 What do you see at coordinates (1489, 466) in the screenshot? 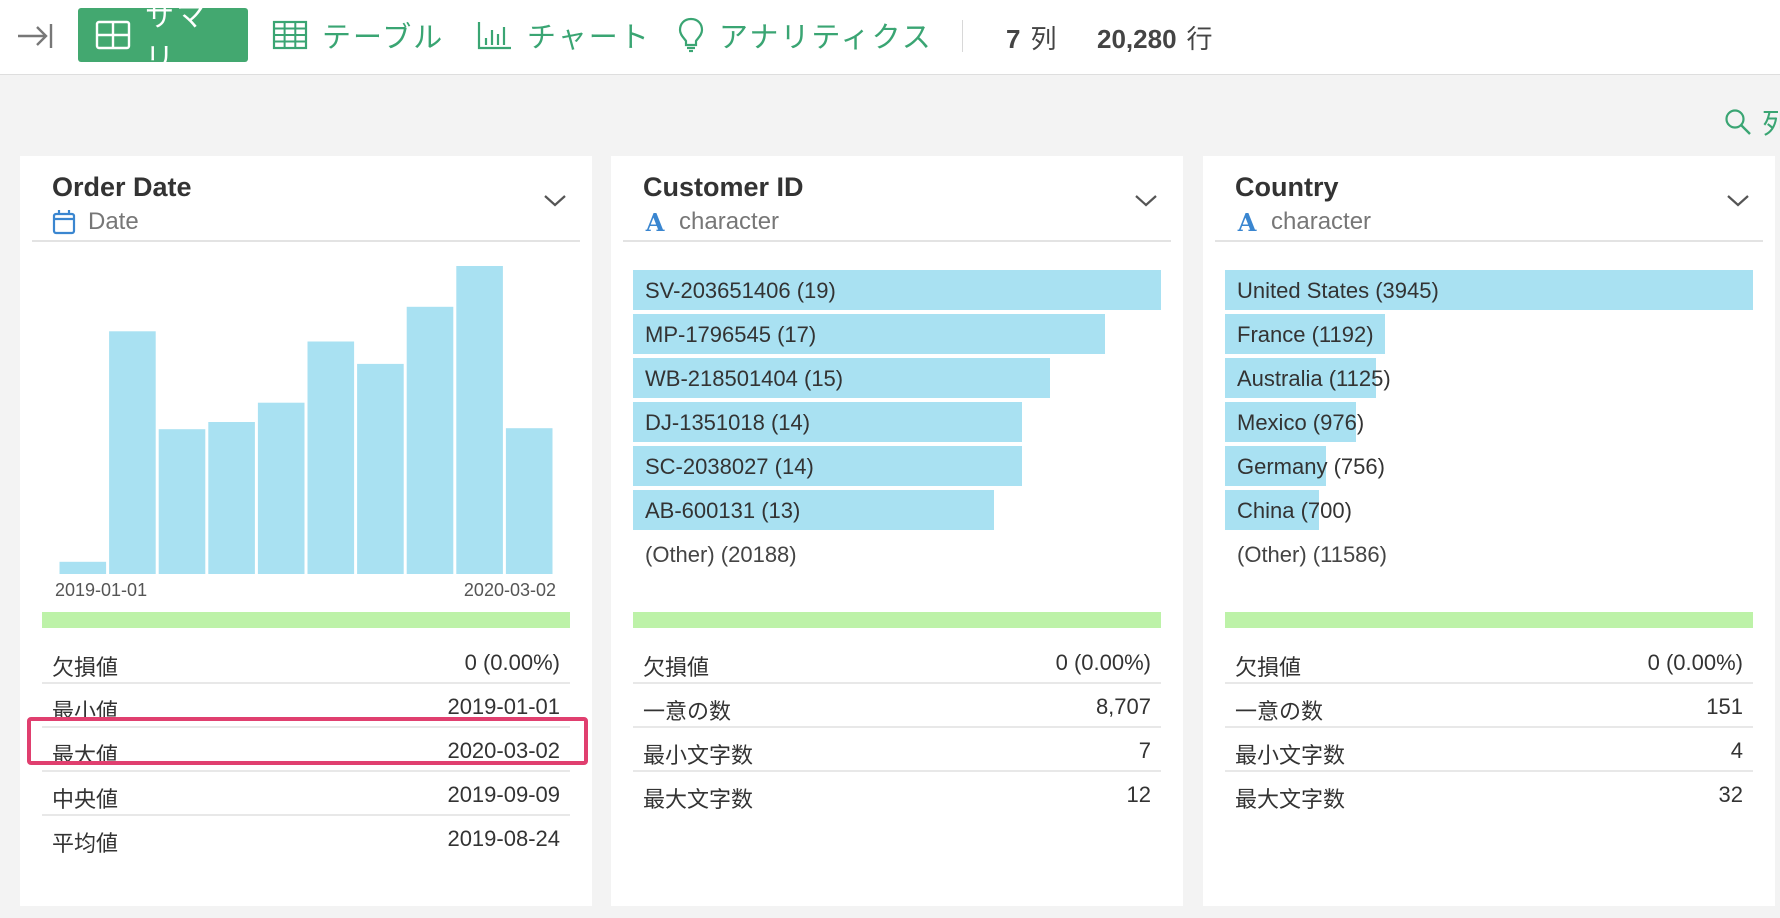
I see `top-value-row: Germany (756)` at bounding box center [1489, 466].